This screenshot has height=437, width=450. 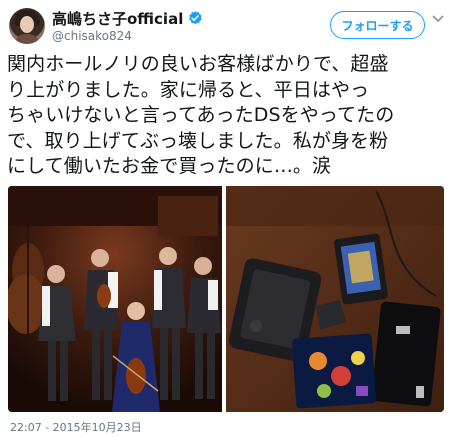 What do you see at coordinates (377, 25) in the screenshot?
I see `follow-button: フォローする` at bounding box center [377, 25].